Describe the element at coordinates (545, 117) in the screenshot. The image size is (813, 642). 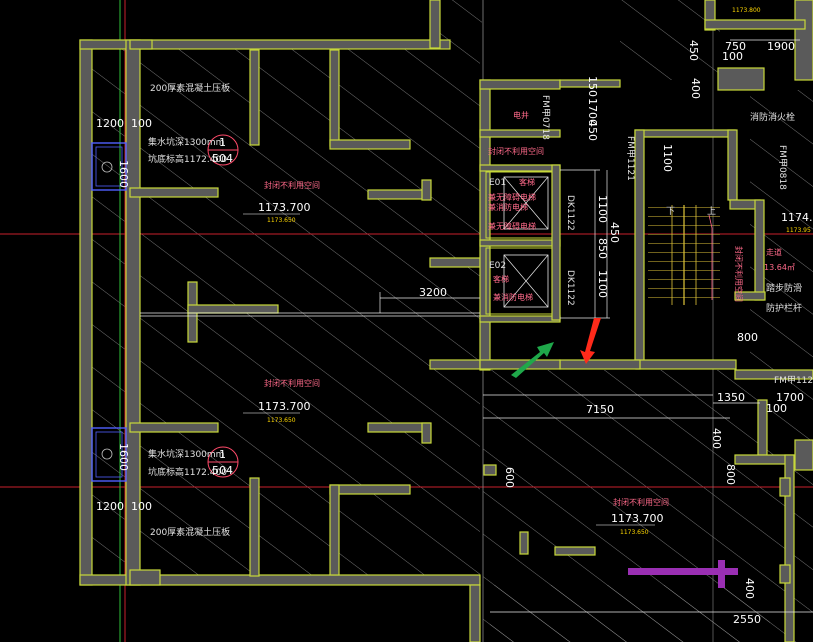
I see `svg-text: FM甲0718` at that location.